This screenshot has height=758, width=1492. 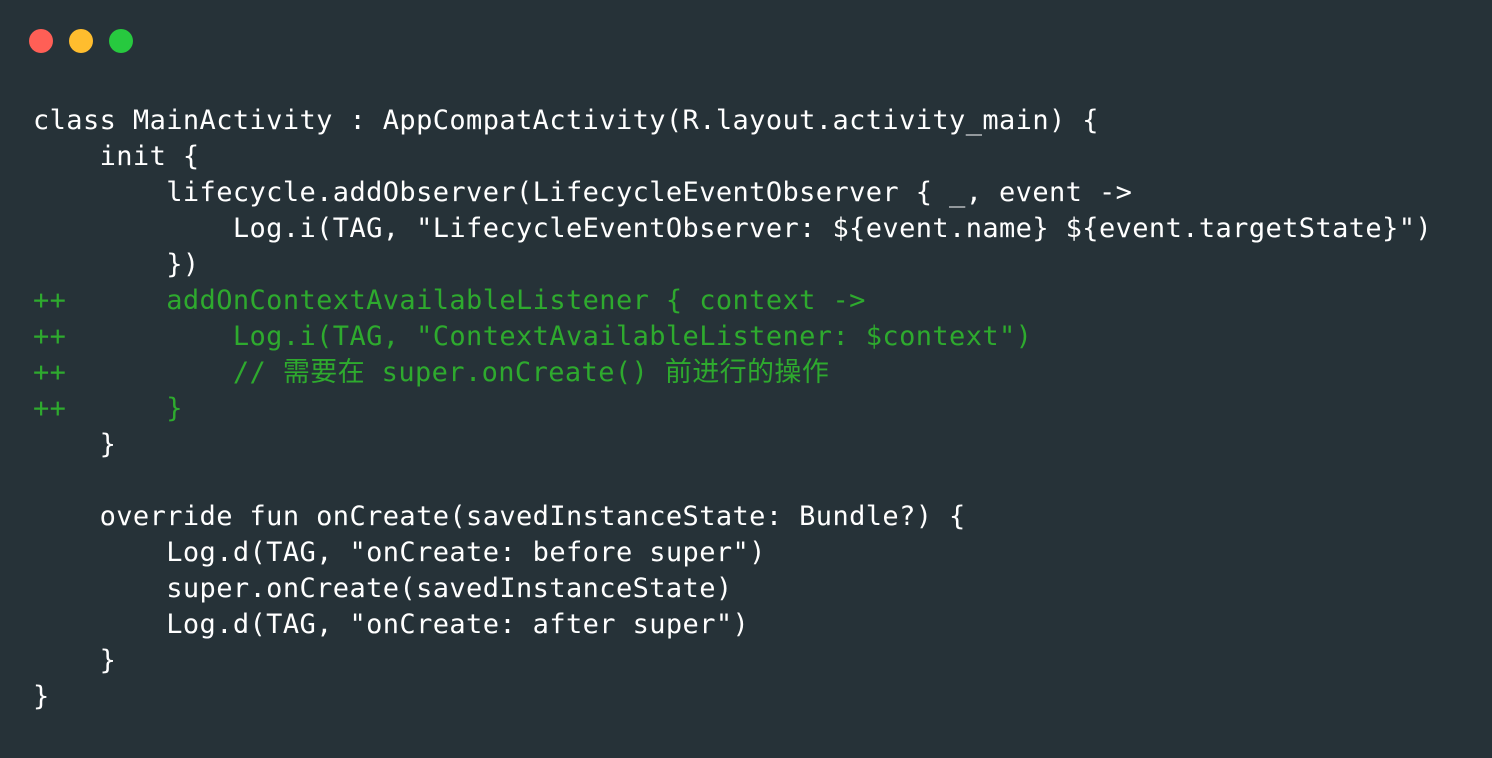 I want to click on minimize-button, so click(x=81, y=41).